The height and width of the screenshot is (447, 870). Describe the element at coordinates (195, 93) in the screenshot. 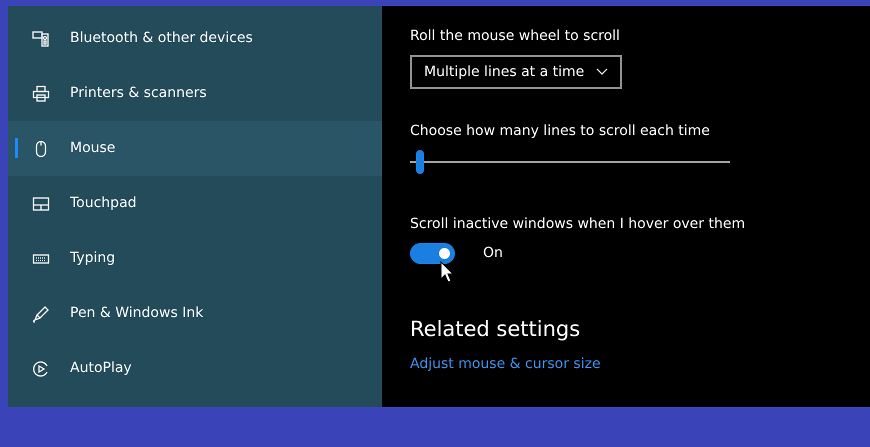

I see `sidebar-item: Printers & scanners` at that location.